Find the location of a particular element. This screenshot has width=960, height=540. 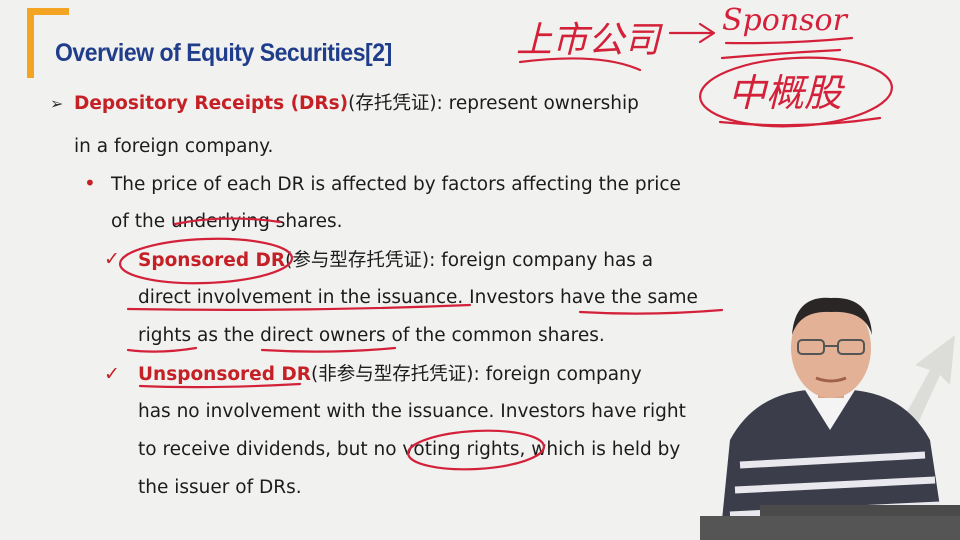

handwriting-listed-company: 上市公司 is located at coordinates (589, 40).